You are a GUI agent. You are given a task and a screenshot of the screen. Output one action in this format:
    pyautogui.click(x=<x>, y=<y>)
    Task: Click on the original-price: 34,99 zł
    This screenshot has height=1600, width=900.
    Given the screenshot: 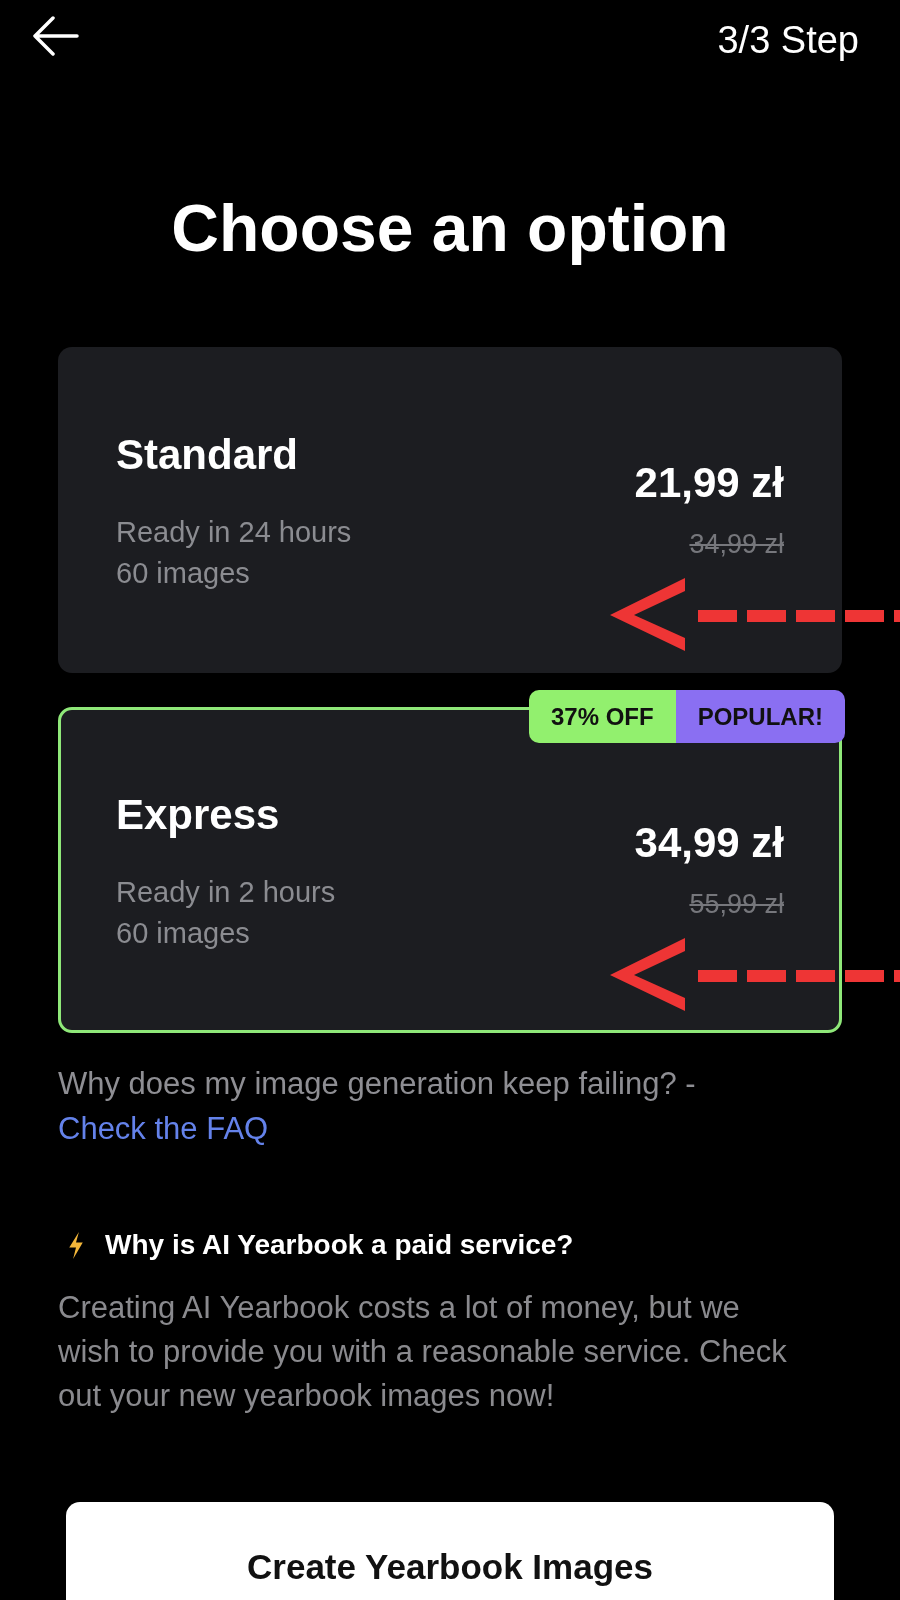 What is the action you would take?
    pyautogui.click(x=736, y=544)
    